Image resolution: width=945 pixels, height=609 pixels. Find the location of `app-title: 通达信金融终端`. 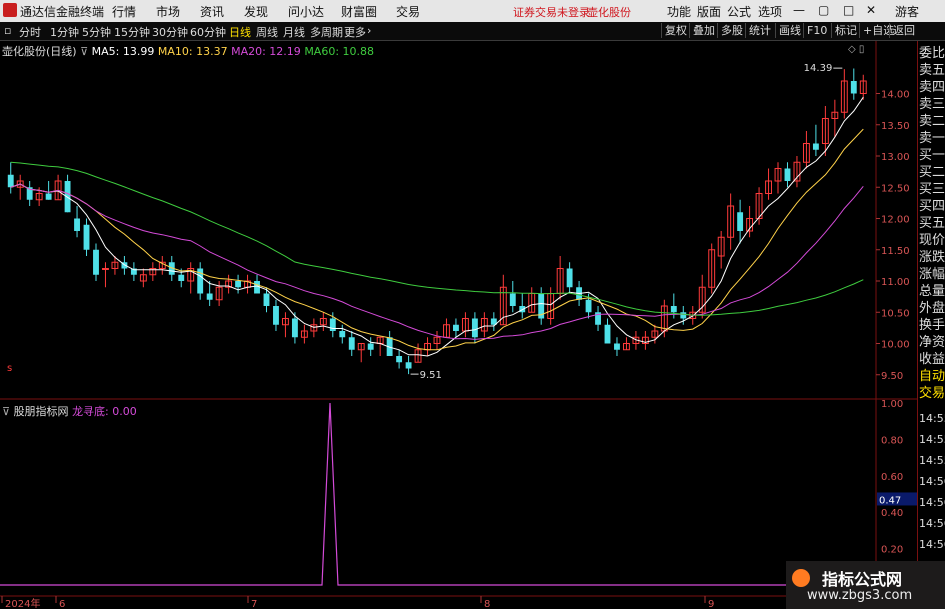

app-title: 通达信金融终端 is located at coordinates (62, 12).